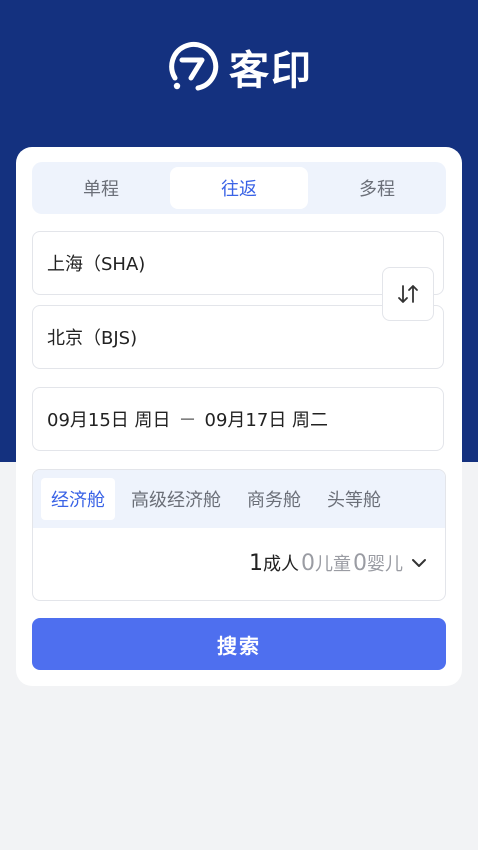 The image size is (478, 850). Describe the element at coordinates (266, 420) in the screenshot. I see `return-date: 09月17日 周二` at that location.